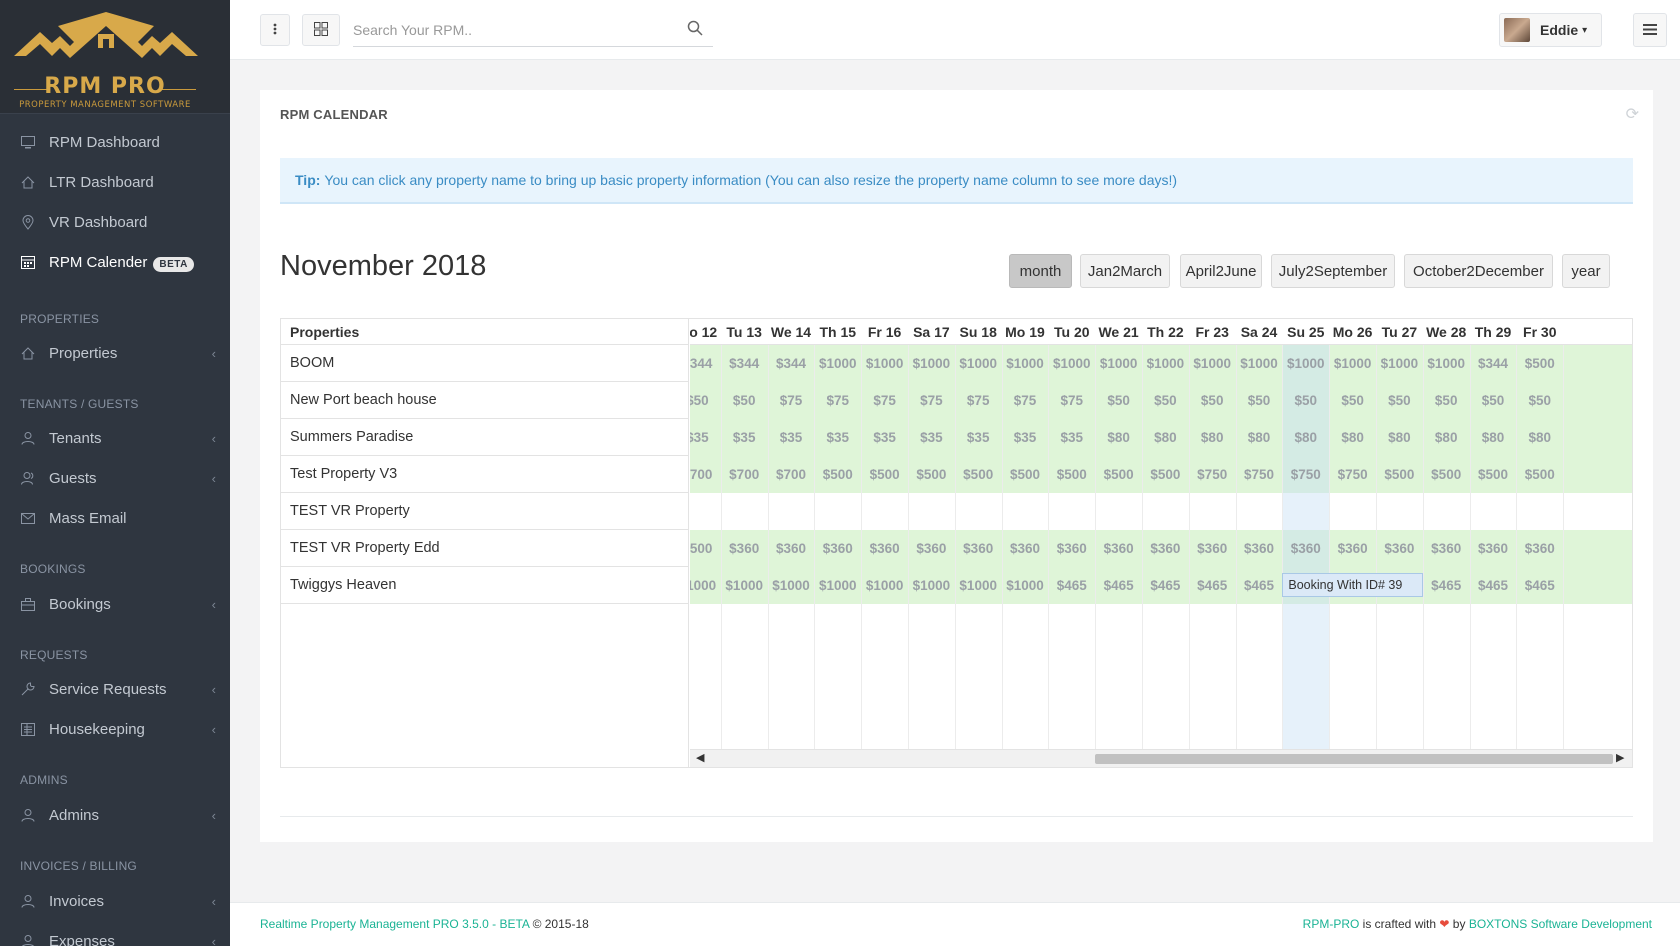 The width and height of the screenshot is (1680, 946). Describe the element at coordinates (115, 182) in the screenshot. I see `sidebar-item-ltr-dashboard: LTR Dashboard` at that location.